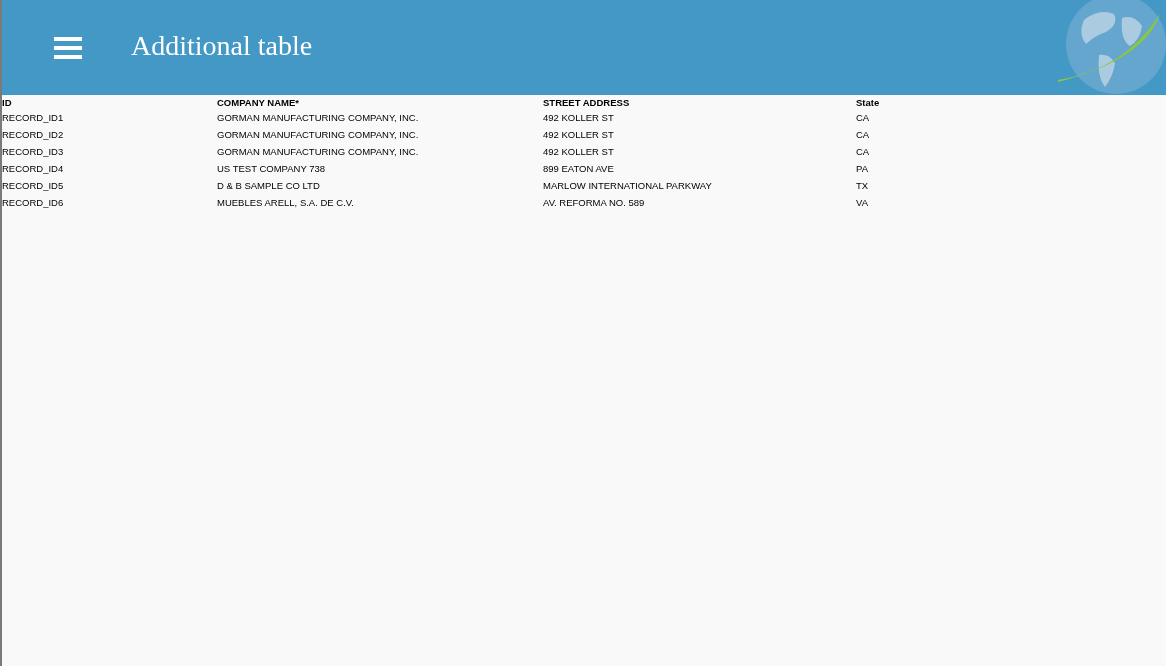 The image size is (1166, 666). What do you see at coordinates (258, 102) in the screenshot?
I see `column-header: COMPANY NAME*` at bounding box center [258, 102].